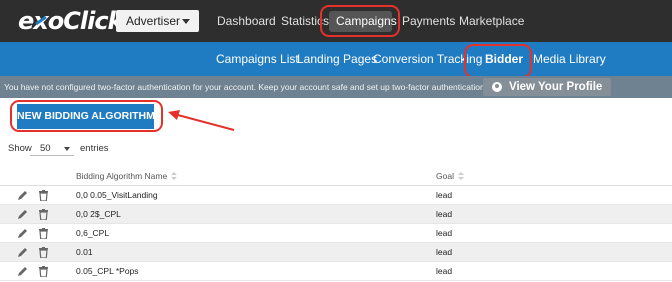  Describe the element at coordinates (428, 21) in the screenshot. I see `nav-payments: Payments` at that location.